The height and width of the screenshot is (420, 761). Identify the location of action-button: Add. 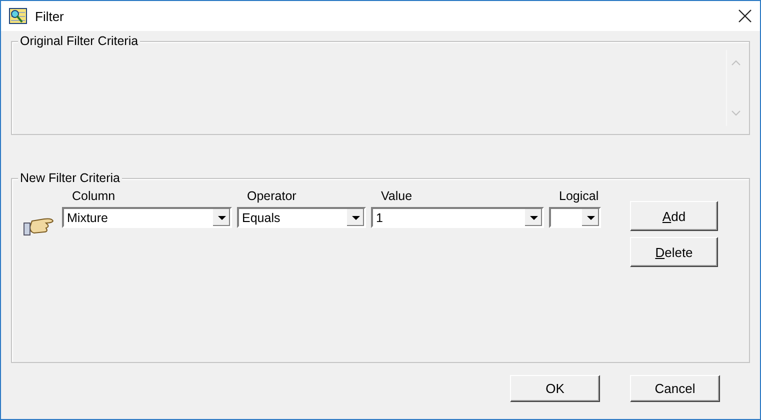
(674, 216).